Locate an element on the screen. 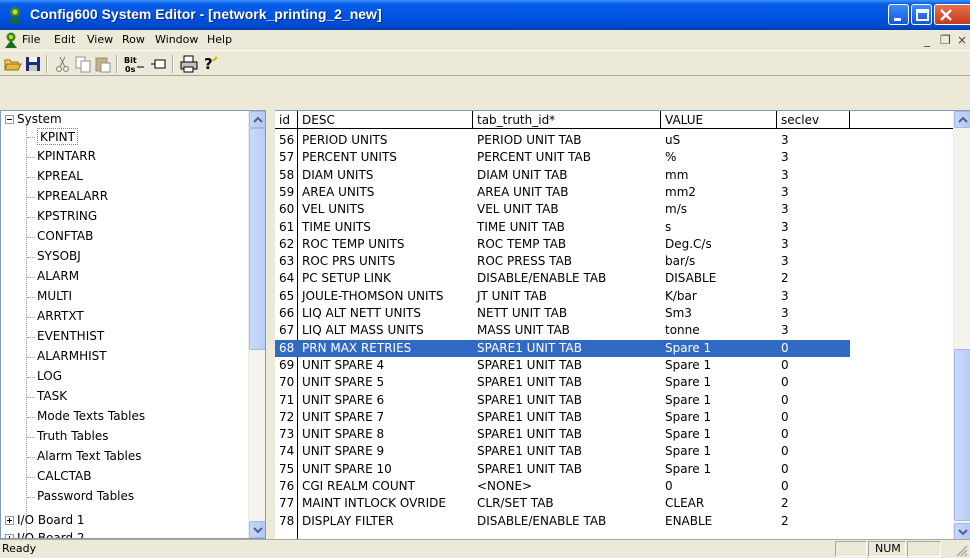 Image resolution: width=970 pixels, height=558 pixels. tree-node-eventhist: EVENTHIST is located at coordinates (70, 336).